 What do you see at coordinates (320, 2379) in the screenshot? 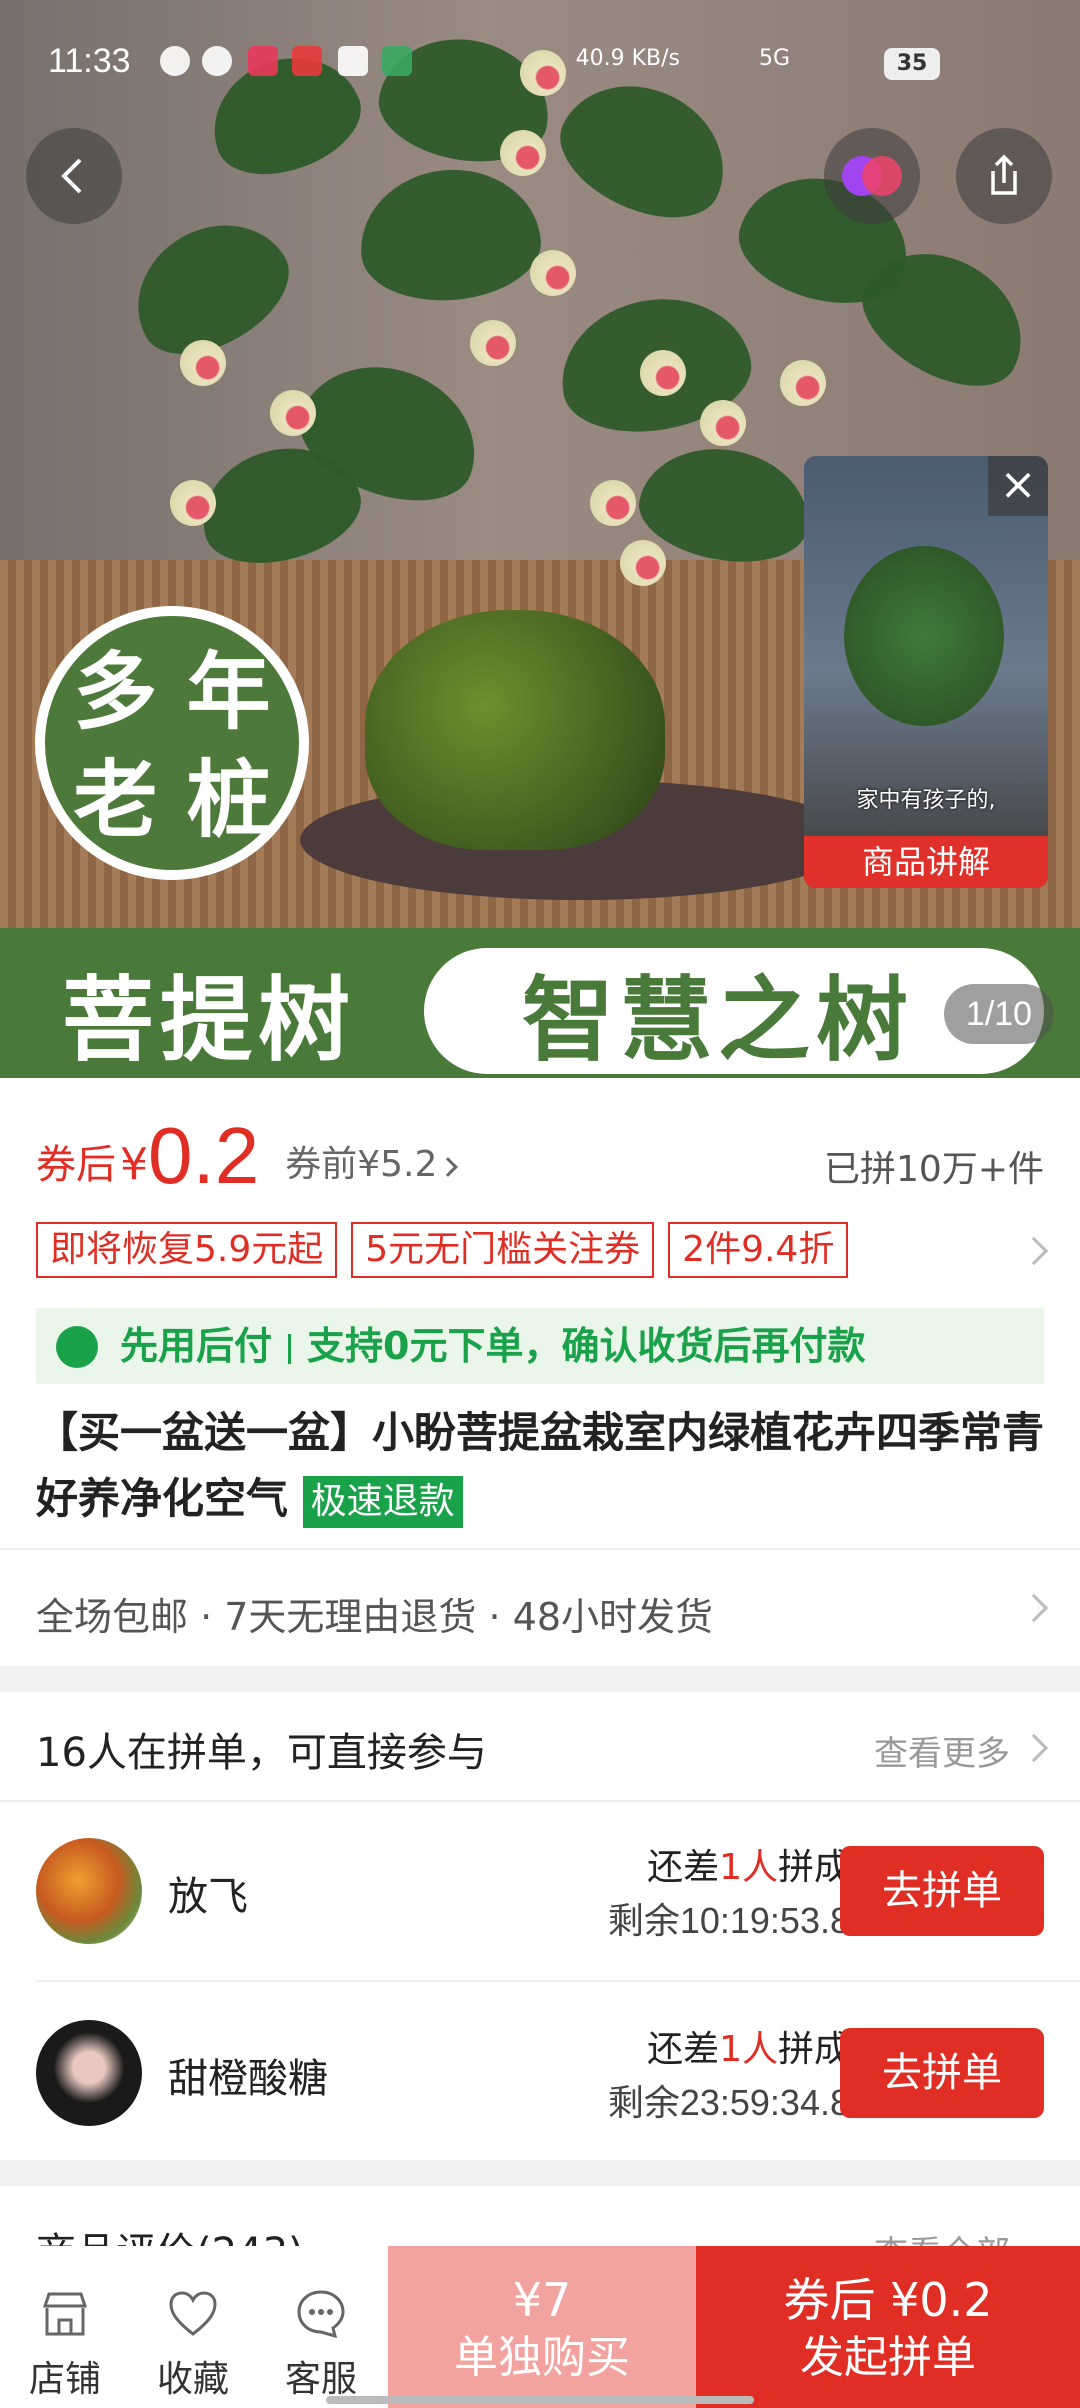
I see `service-label: 客服` at bounding box center [320, 2379].